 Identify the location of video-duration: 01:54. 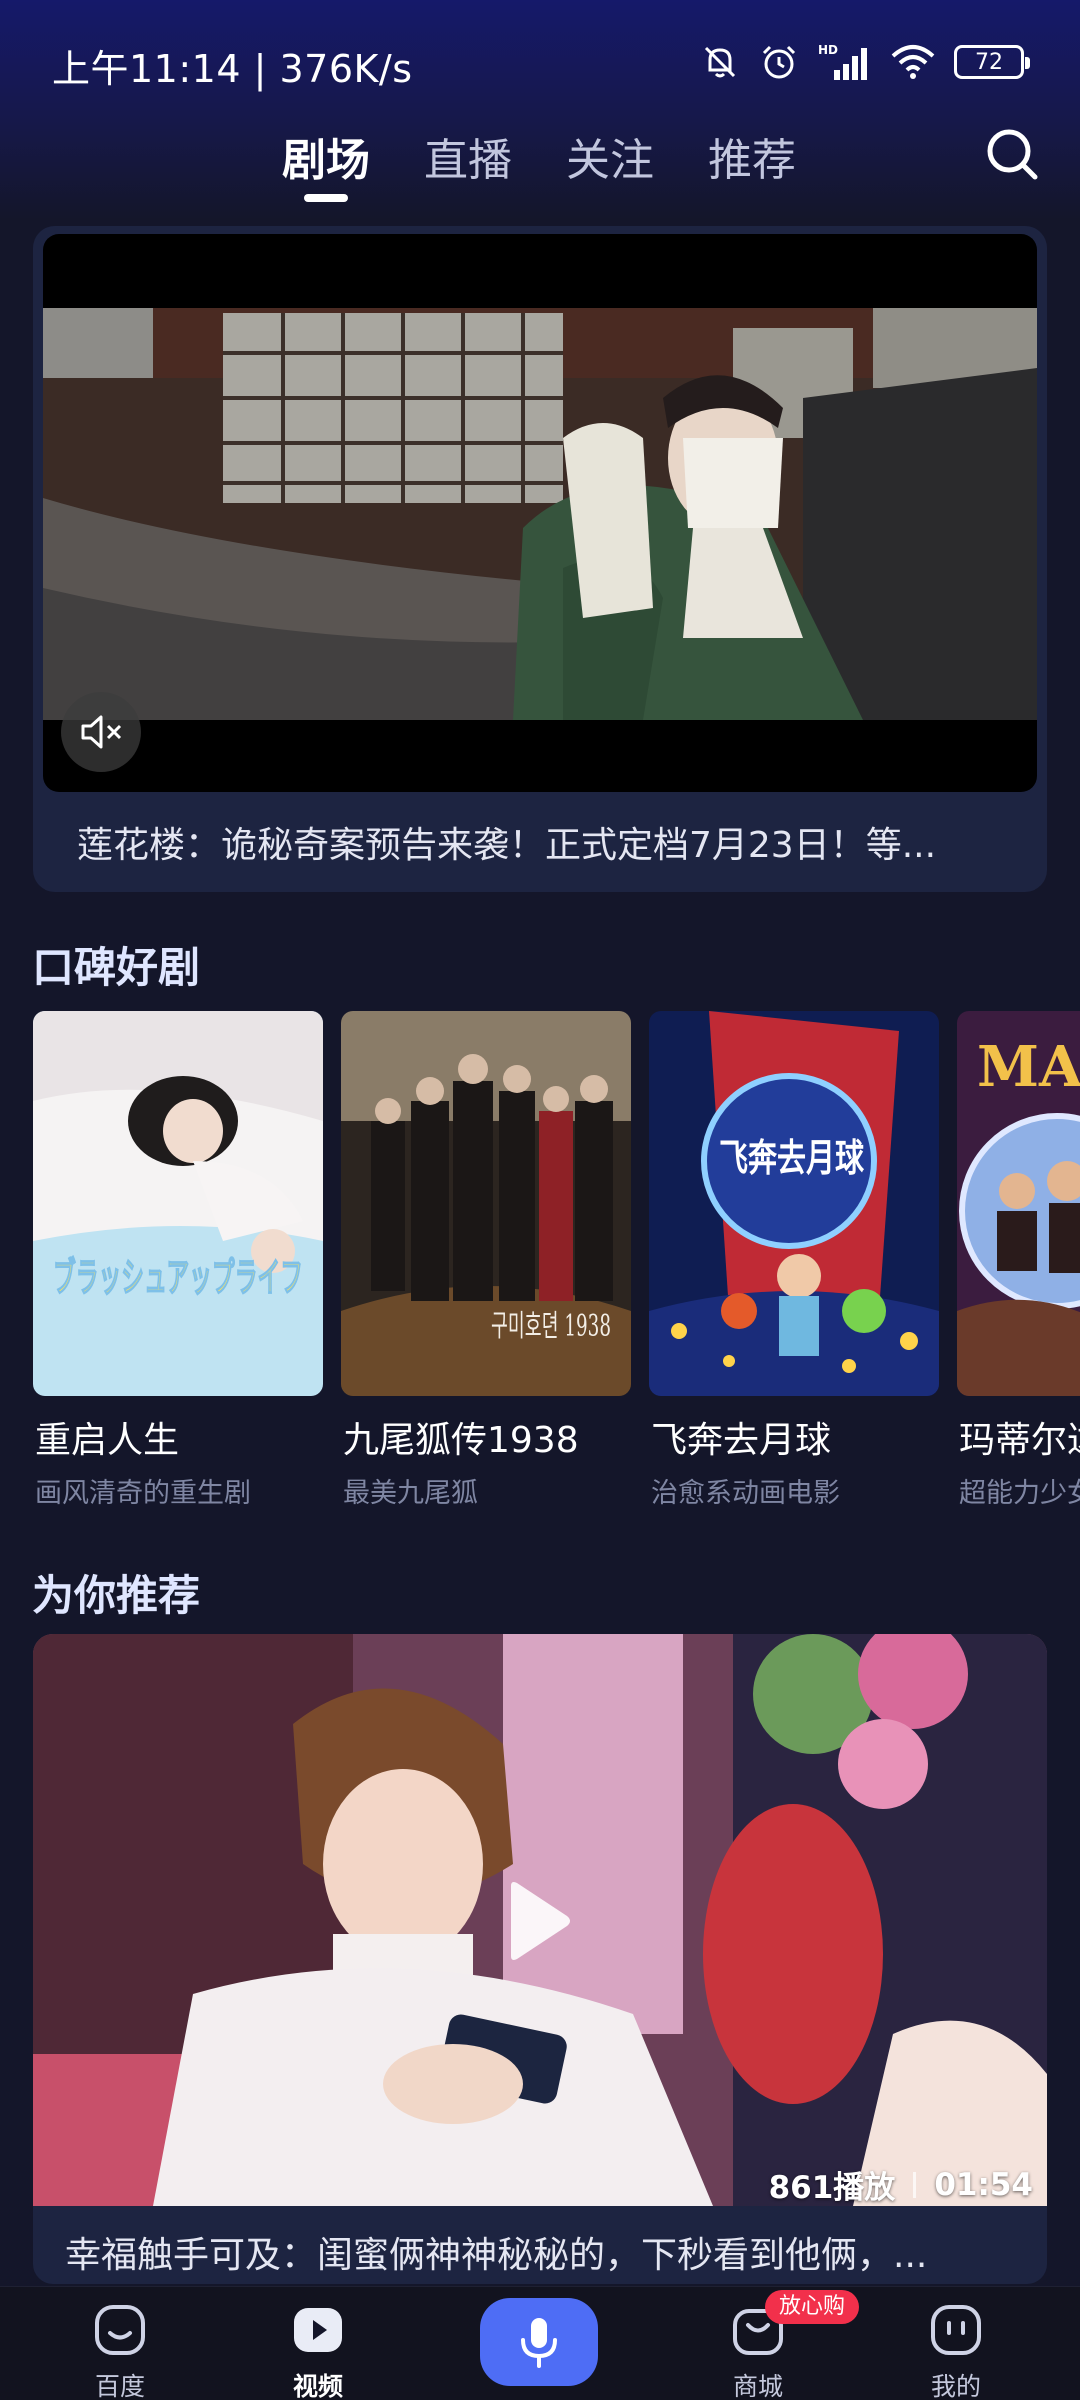
(983, 2184).